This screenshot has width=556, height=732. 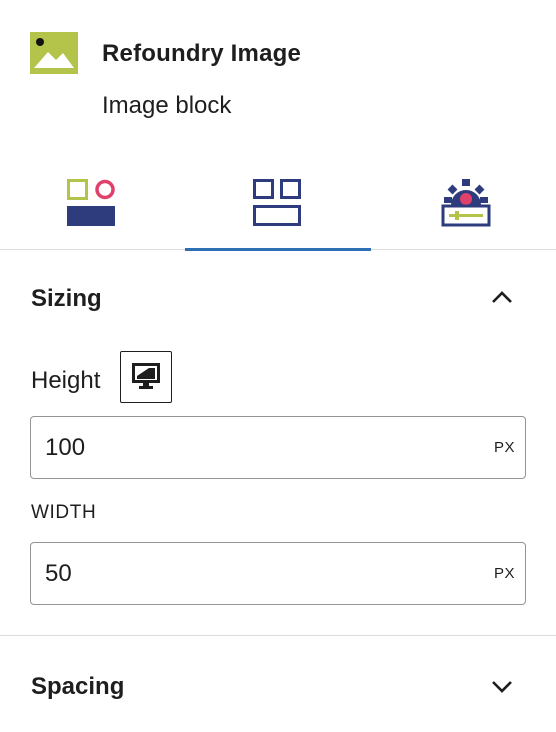 What do you see at coordinates (54, 53) in the screenshot?
I see `image-landscape-icon` at bounding box center [54, 53].